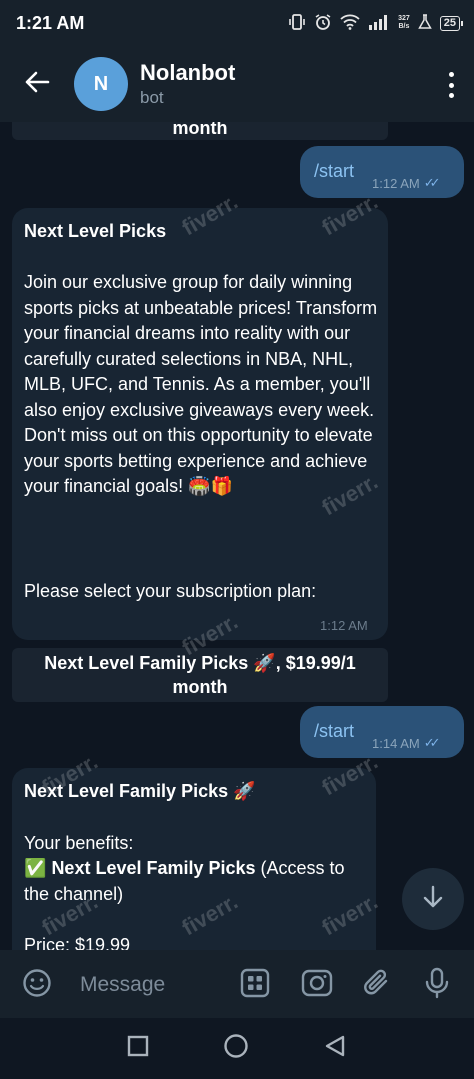  I want to click on more-options-button, so click(451, 85).